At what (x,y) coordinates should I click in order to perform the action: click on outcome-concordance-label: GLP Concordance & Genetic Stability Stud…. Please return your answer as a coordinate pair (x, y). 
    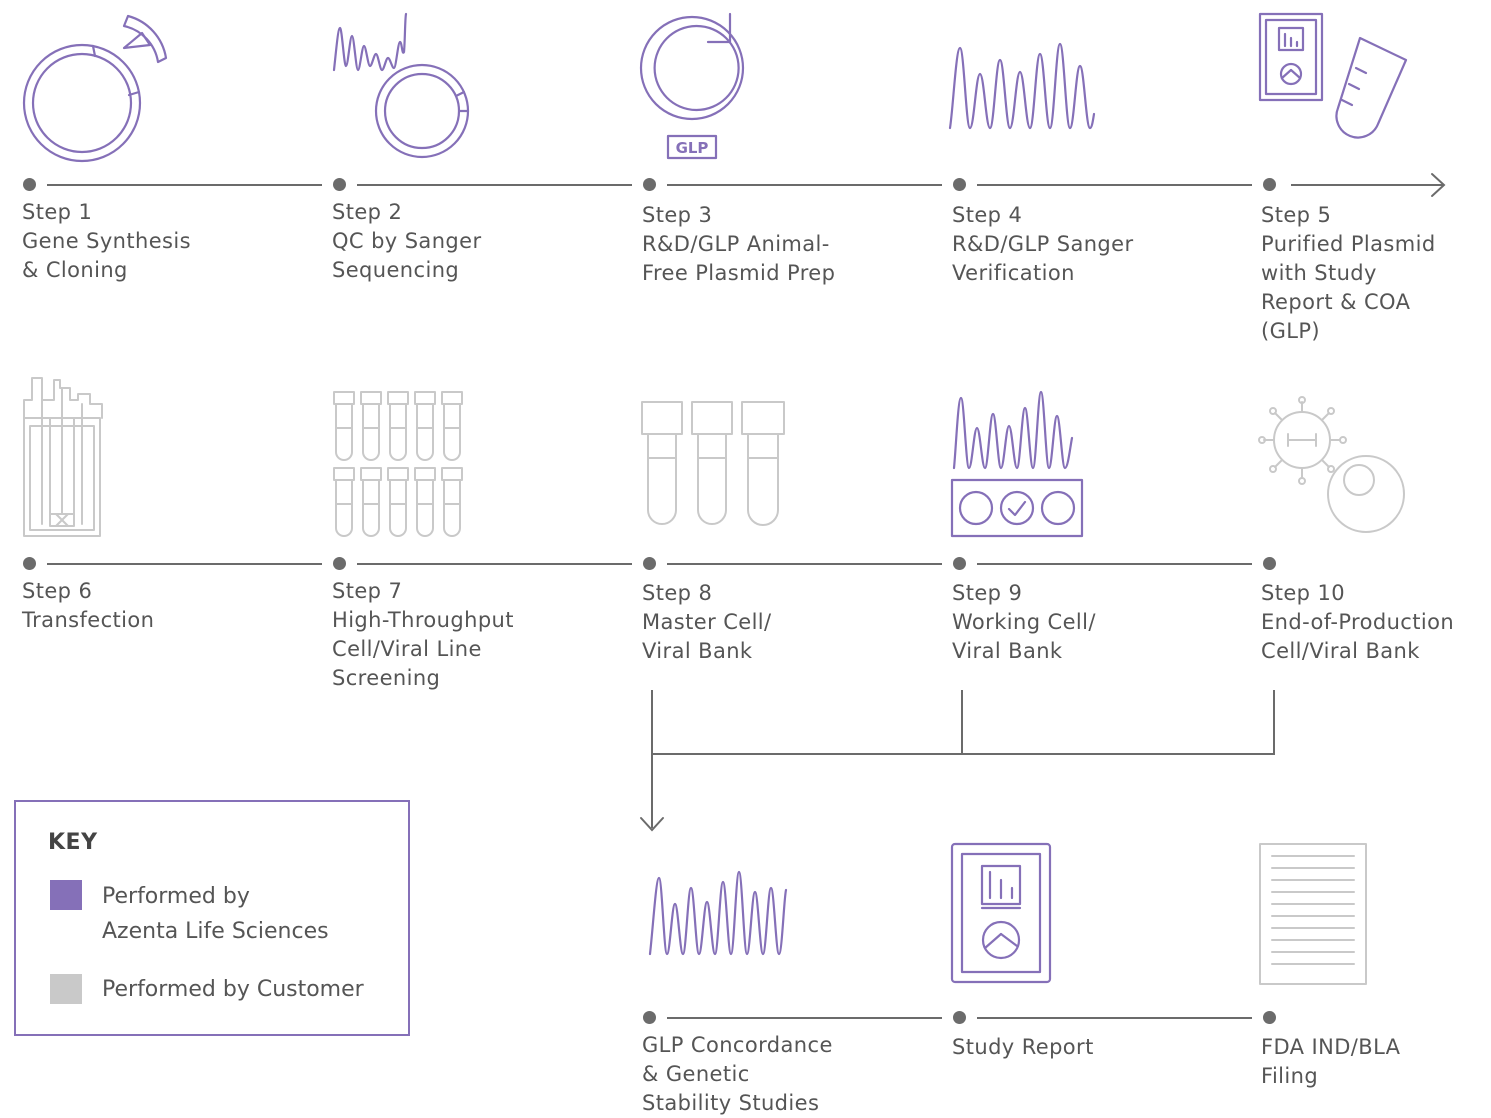
    Looking at the image, I should click on (737, 1074).